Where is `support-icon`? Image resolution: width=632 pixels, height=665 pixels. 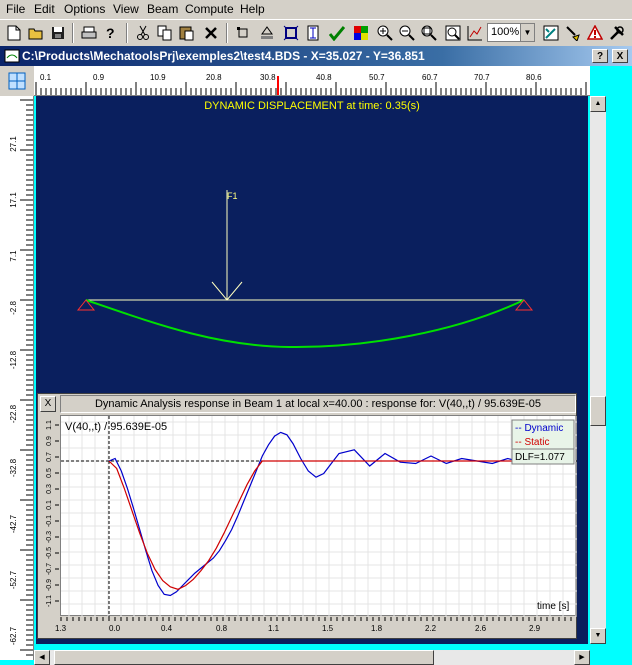 support-icon is located at coordinates (267, 33).